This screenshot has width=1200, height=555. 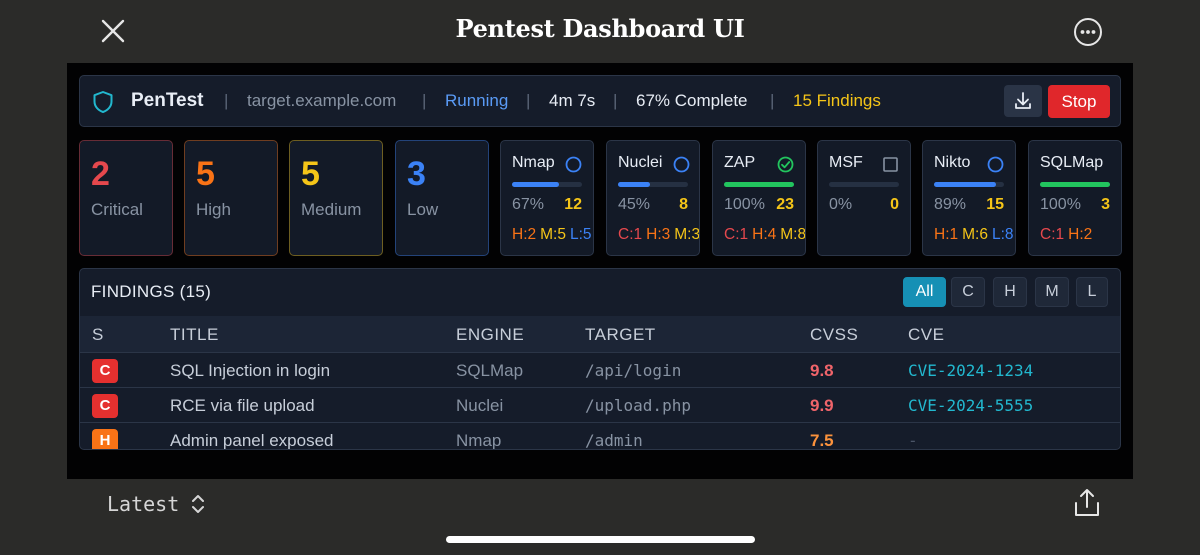 What do you see at coordinates (968, 292) in the screenshot?
I see `filter-button-c: C` at bounding box center [968, 292].